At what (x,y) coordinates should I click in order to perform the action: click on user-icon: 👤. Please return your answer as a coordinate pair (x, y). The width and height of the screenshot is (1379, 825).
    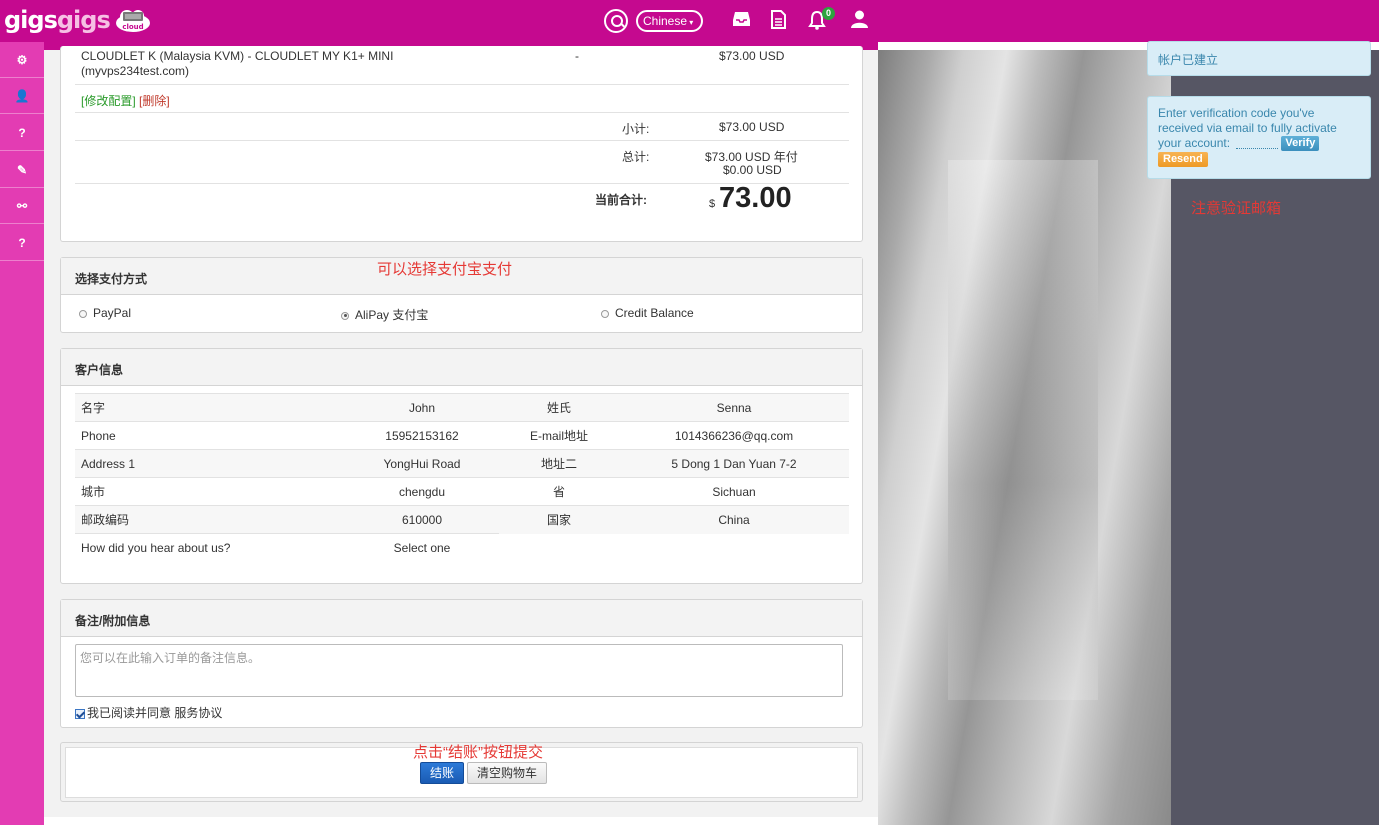
    Looking at the image, I should click on (22, 96).